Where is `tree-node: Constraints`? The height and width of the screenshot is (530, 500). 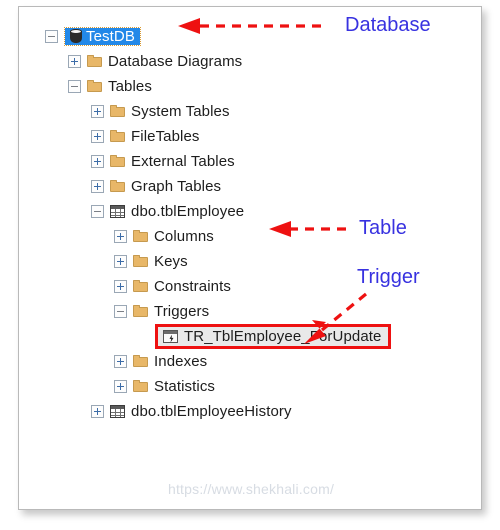
tree-node: Constraints is located at coordinates (172, 286).